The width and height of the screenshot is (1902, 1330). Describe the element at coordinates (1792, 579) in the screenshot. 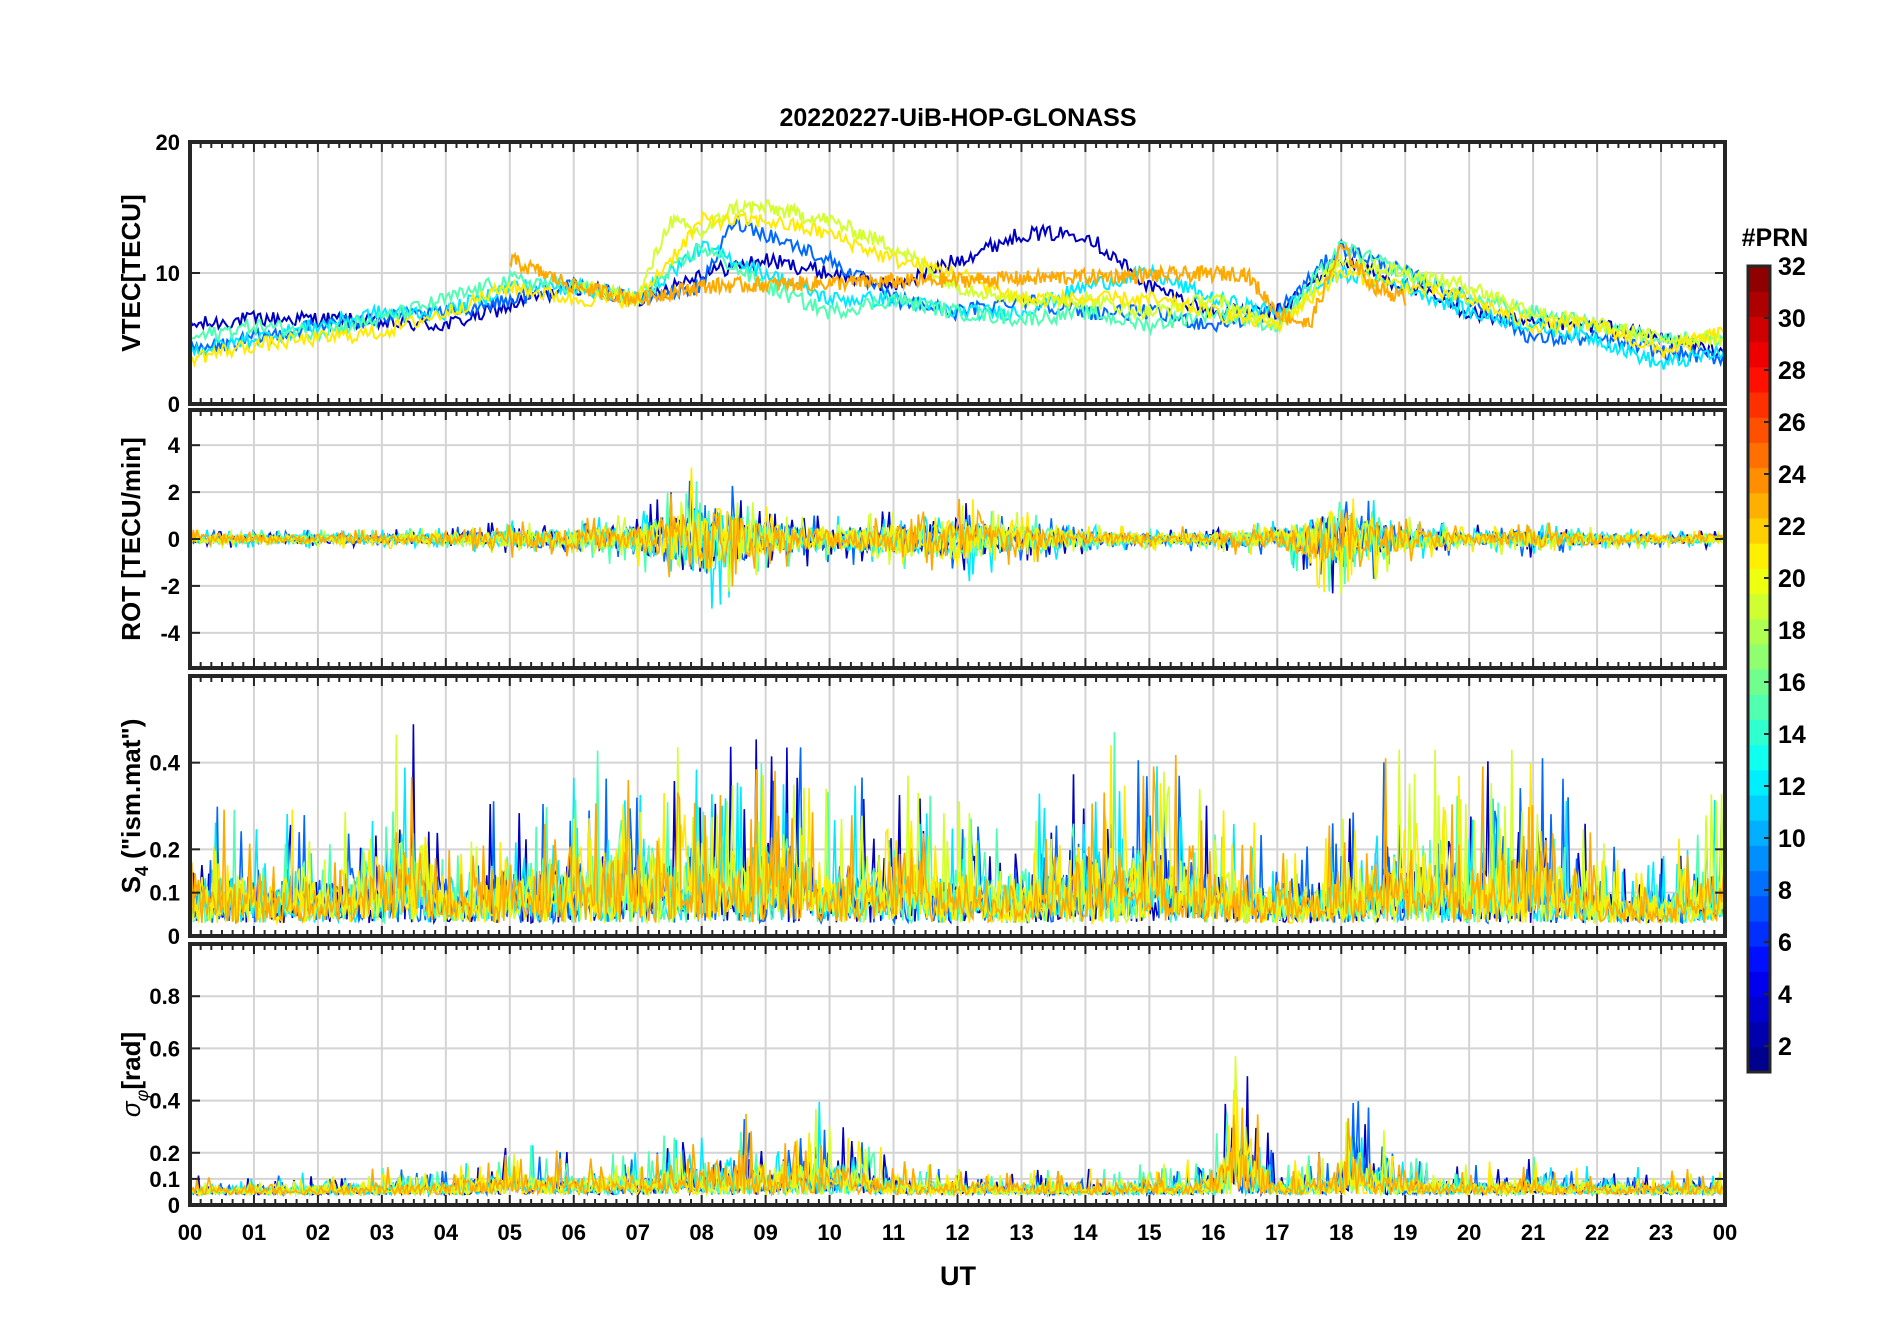

I see `colorbar-tick-label: 20` at that location.